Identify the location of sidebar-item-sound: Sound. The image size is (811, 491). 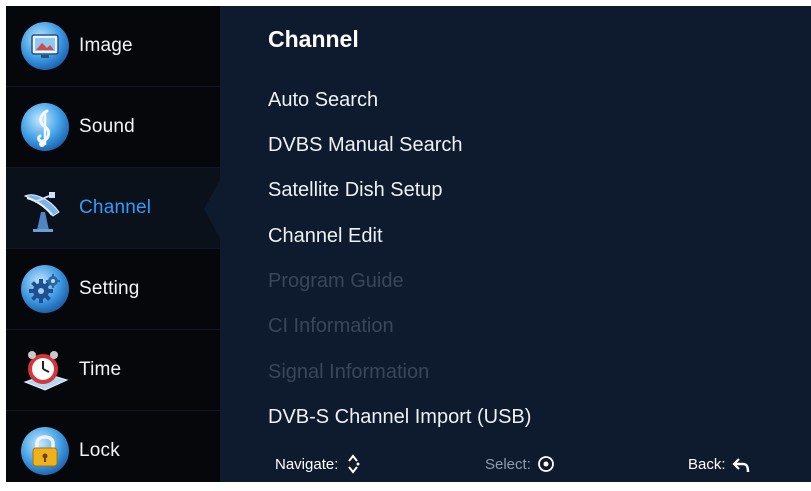
(113, 127).